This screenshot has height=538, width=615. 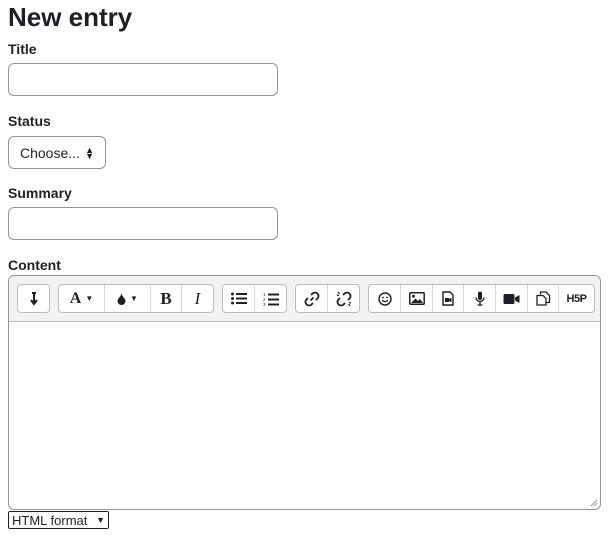 I want to click on bold-icon: B, so click(x=166, y=298).